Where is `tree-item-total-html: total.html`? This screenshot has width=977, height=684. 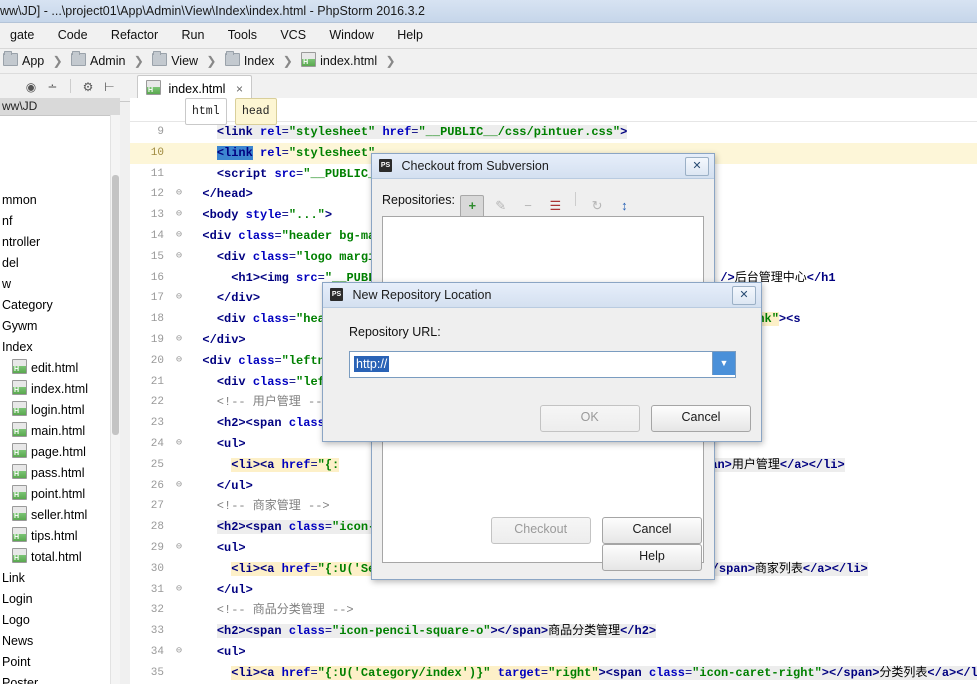
tree-item-total-html: total.html is located at coordinates (60, 557).